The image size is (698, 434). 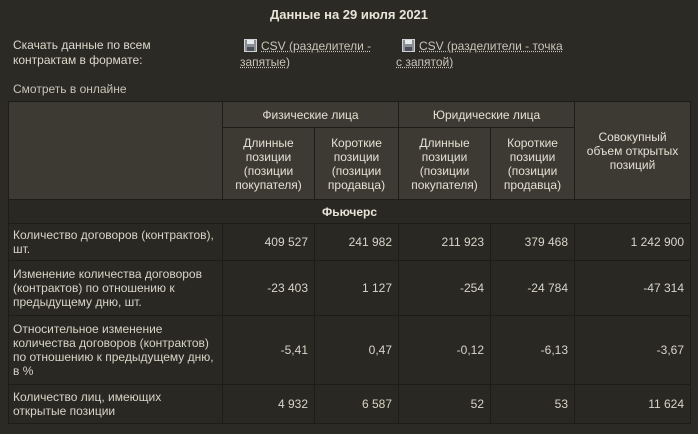 What do you see at coordinates (268, 350) in the screenshot?
I see `cell-value: -5,41` at bounding box center [268, 350].